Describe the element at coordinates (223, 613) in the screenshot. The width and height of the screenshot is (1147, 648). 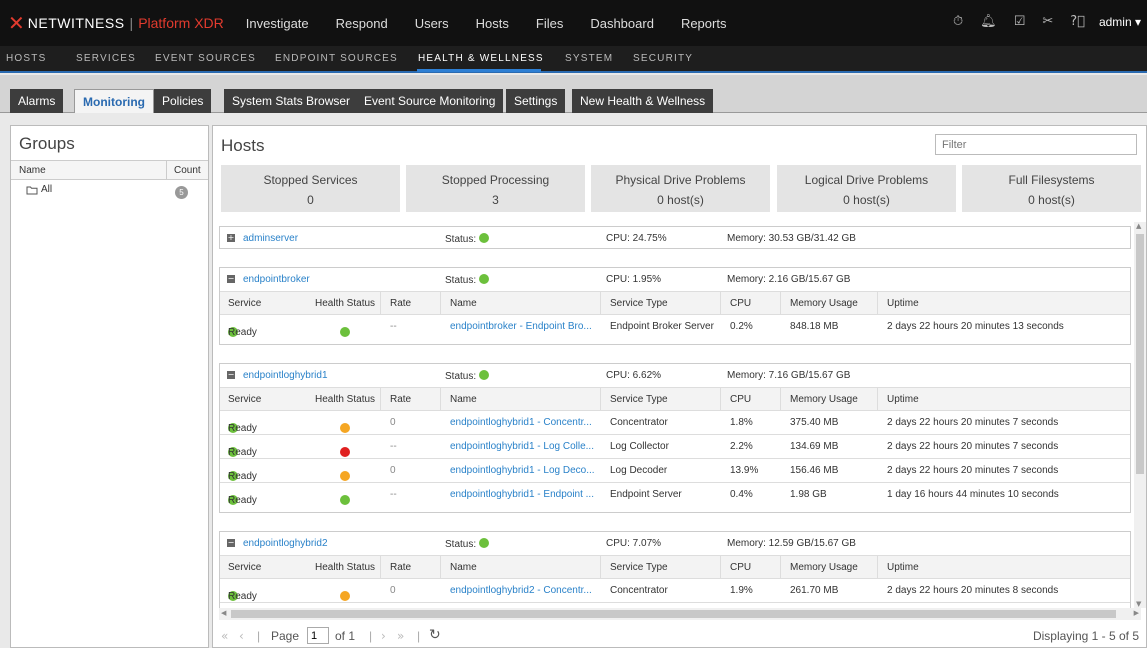
I see `scroll-left-icon: ◀` at that location.